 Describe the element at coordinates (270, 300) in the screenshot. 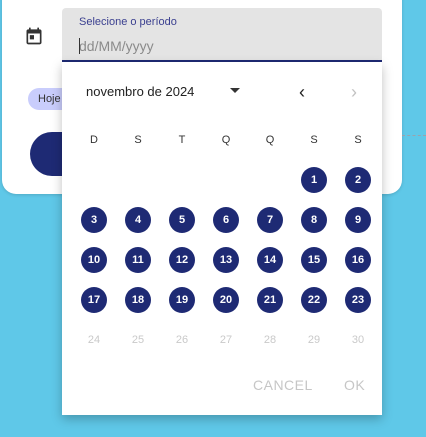

I see `calendar-day: 21` at that location.